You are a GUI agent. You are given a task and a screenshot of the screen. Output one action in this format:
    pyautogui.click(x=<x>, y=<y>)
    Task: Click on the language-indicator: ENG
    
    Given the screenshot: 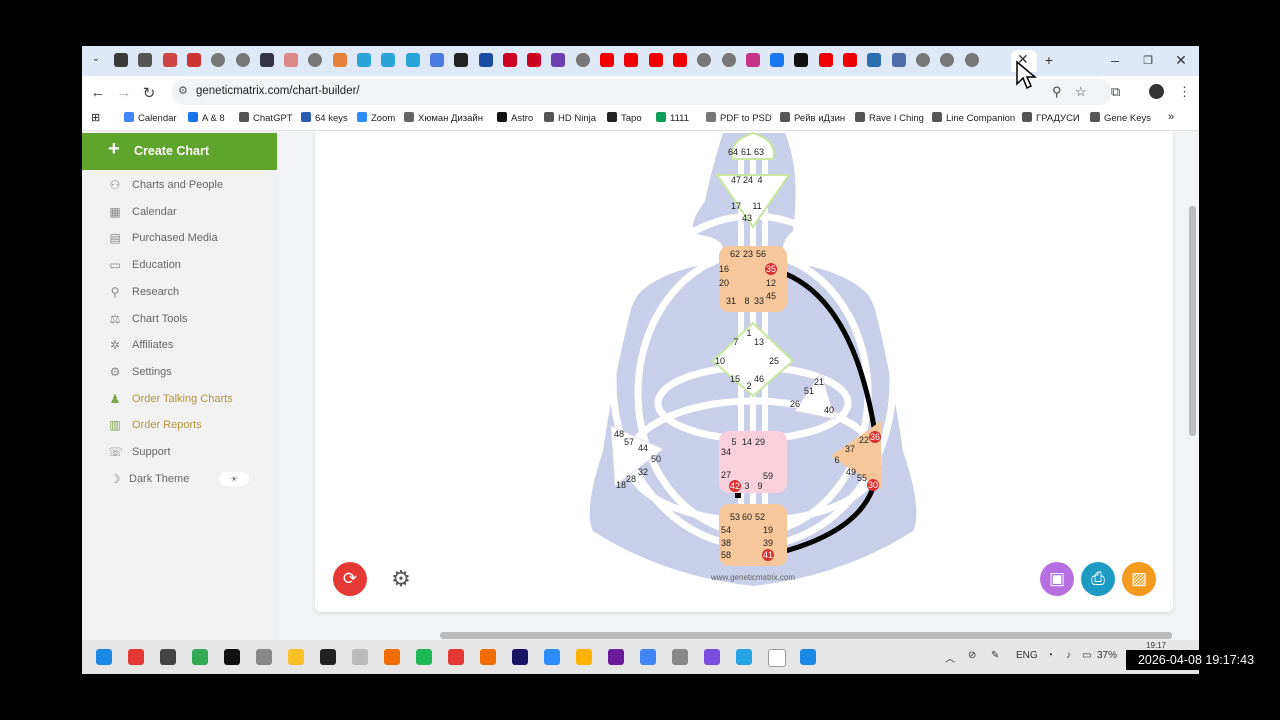 What is the action you would take?
    pyautogui.click(x=1027, y=655)
    